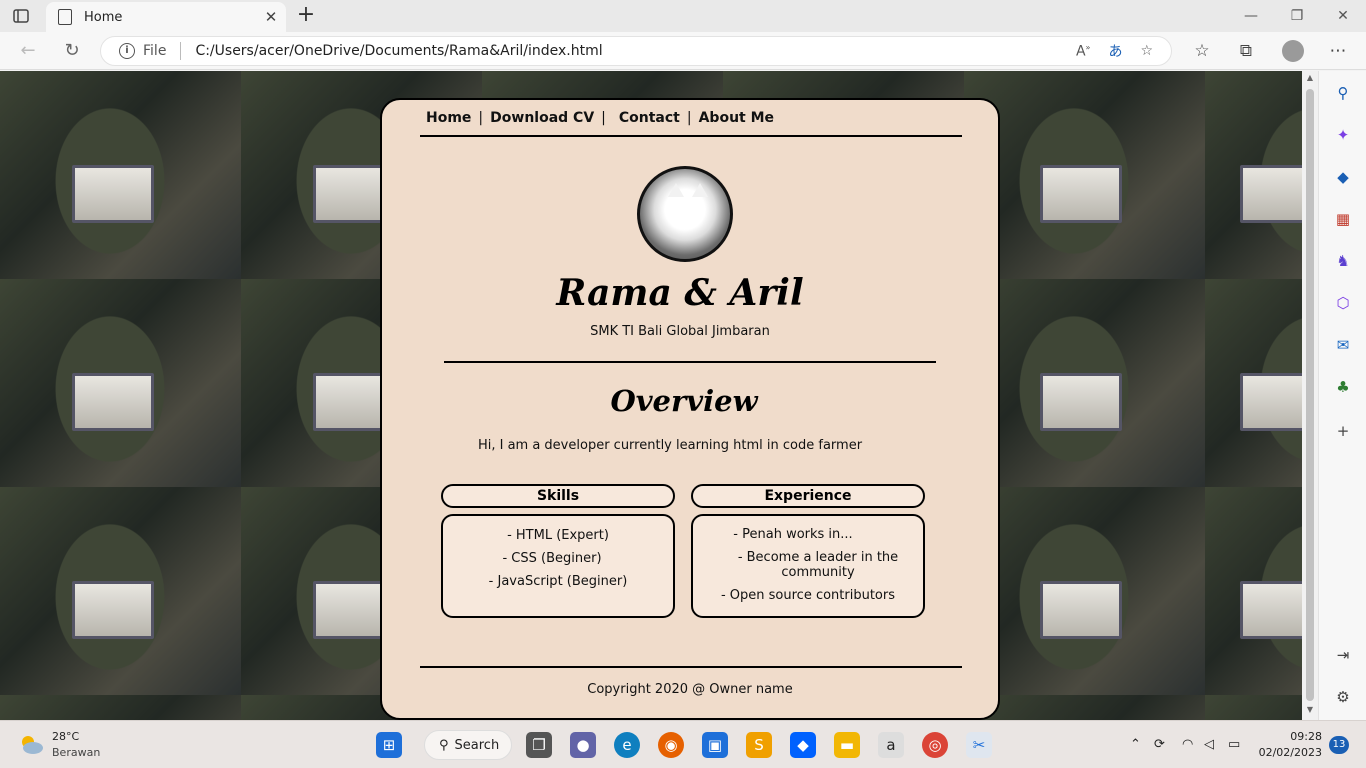 The width and height of the screenshot is (1366, 768). I want to click on file-explorer-icon: ▬, so click(847, 745).